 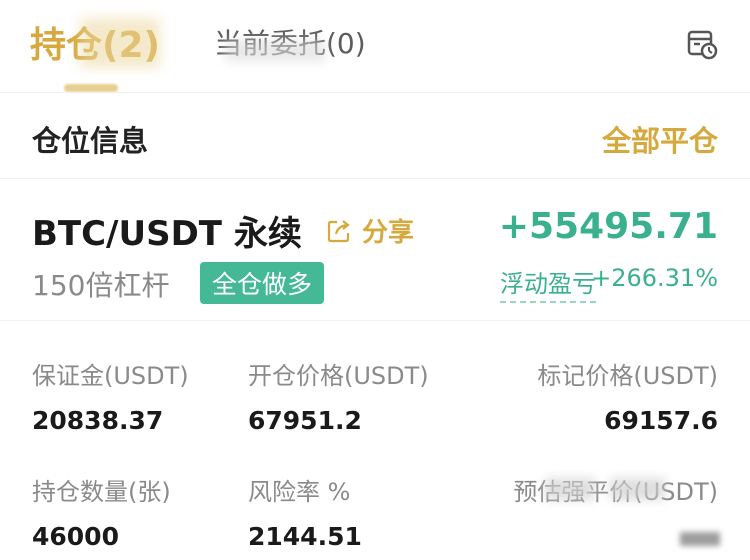 What do you see at coordinates (110, 376) in the screenshot?
I see `margin-label: 保证金(USDT)` at bounding box center [110, 376].